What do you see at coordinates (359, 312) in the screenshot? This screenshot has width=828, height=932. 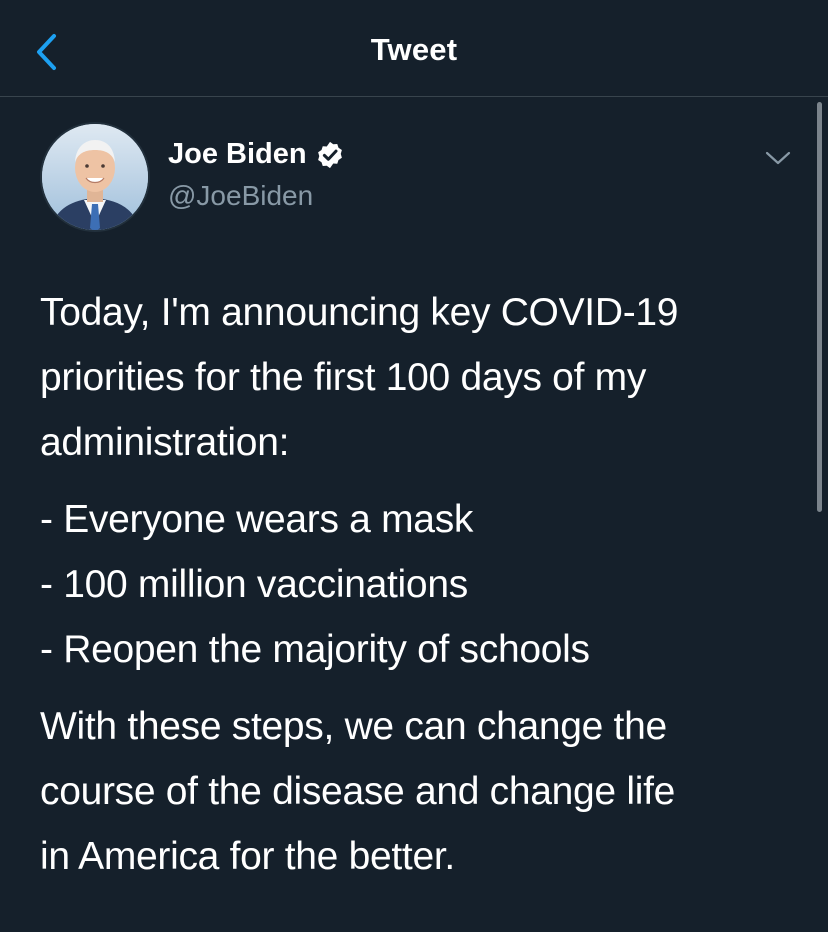 I see `tweet-line: Today, I'm announcing key COVID-19` at bounding box center [359, 312].